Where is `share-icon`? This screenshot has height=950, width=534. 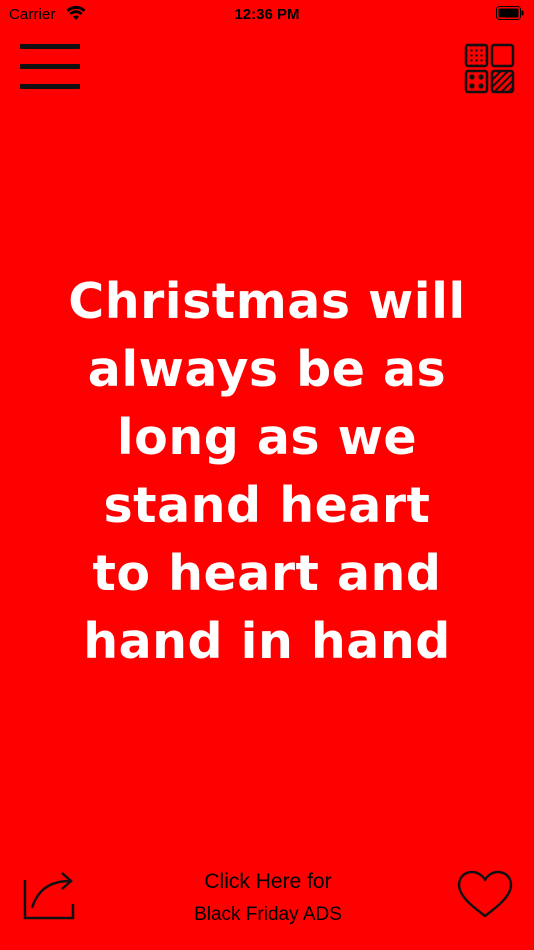
share-icon is located at coordinates (49, 896).